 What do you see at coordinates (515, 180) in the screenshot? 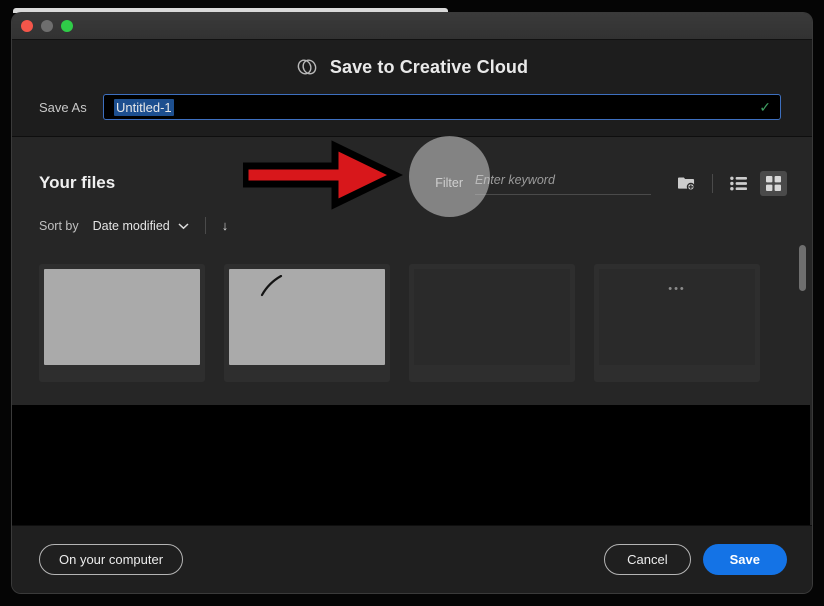
I see `filter-placeholder: Enter keyword` at bounding box center [515, 180].